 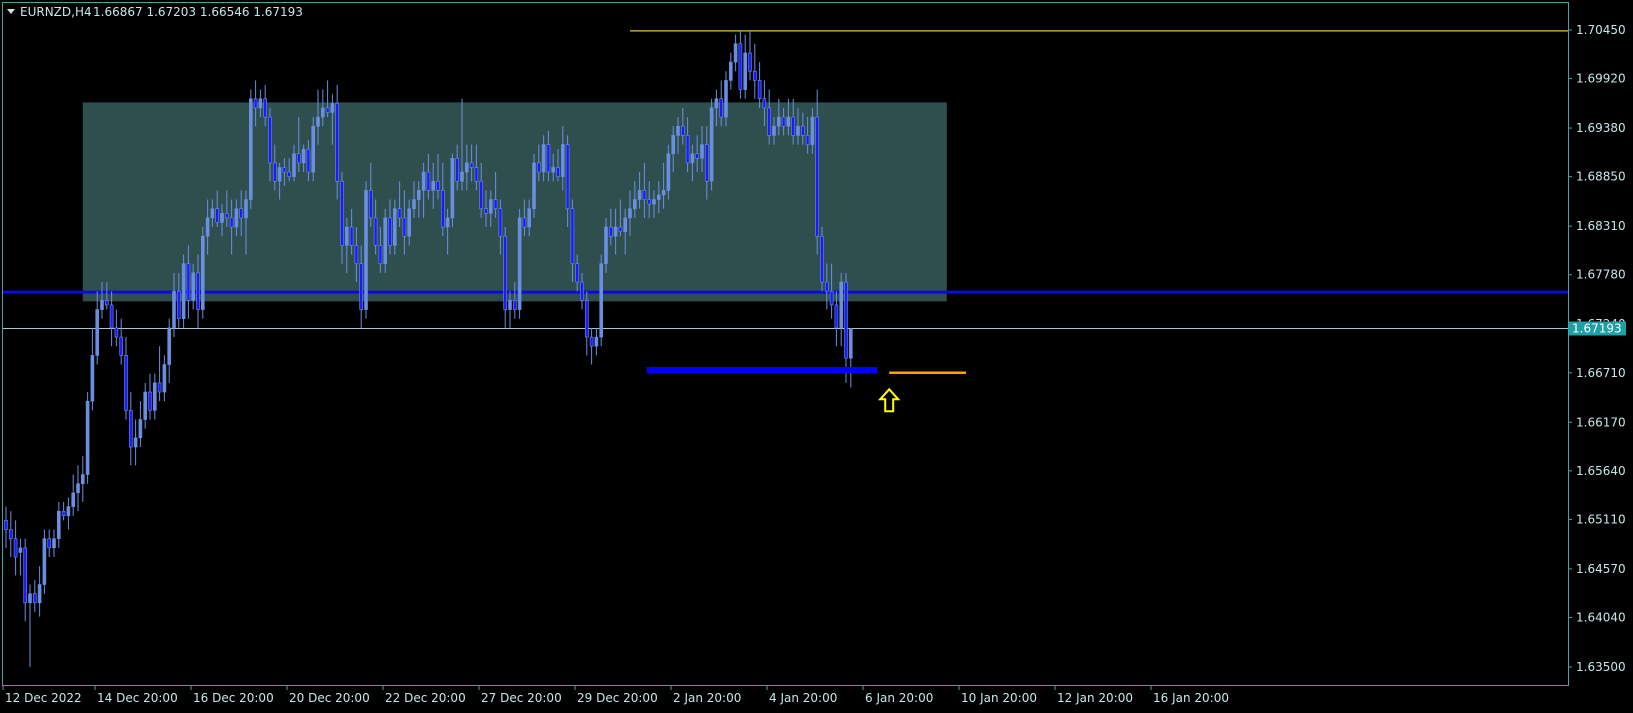 I want to click on price-tick-label: 1.70450, so click(x=1601, y=30).